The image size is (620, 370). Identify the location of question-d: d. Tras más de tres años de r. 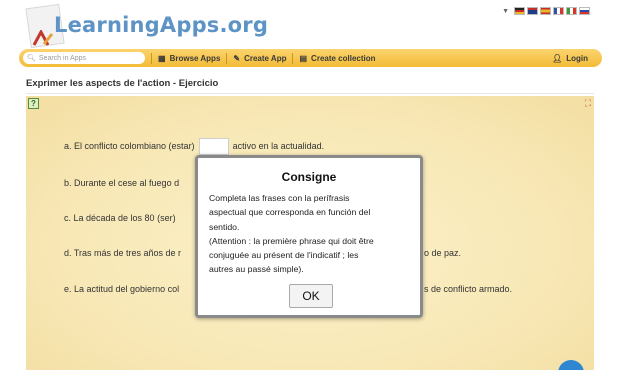
(123, 253).